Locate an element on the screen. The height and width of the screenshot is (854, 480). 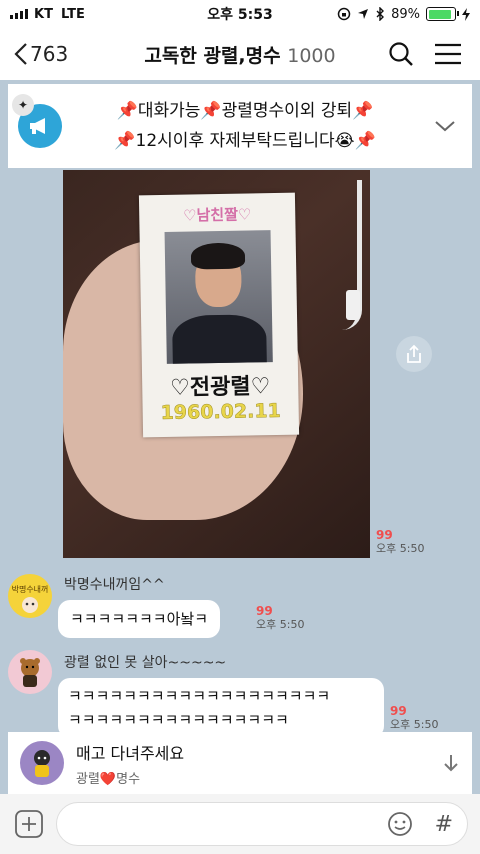
bluetooth-icon is located at coordinates (380, 14).